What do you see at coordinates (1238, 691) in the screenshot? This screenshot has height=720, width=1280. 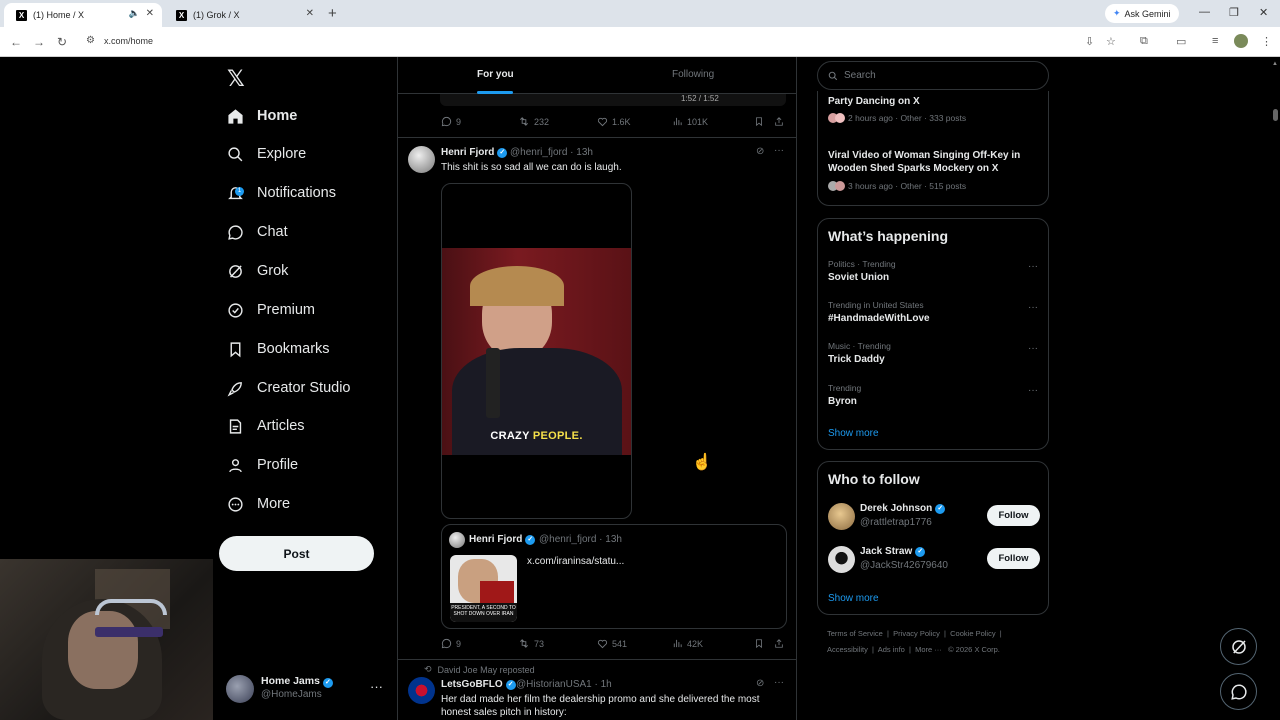 I see `messages-fab-button` at bounding box center [1238, 691].